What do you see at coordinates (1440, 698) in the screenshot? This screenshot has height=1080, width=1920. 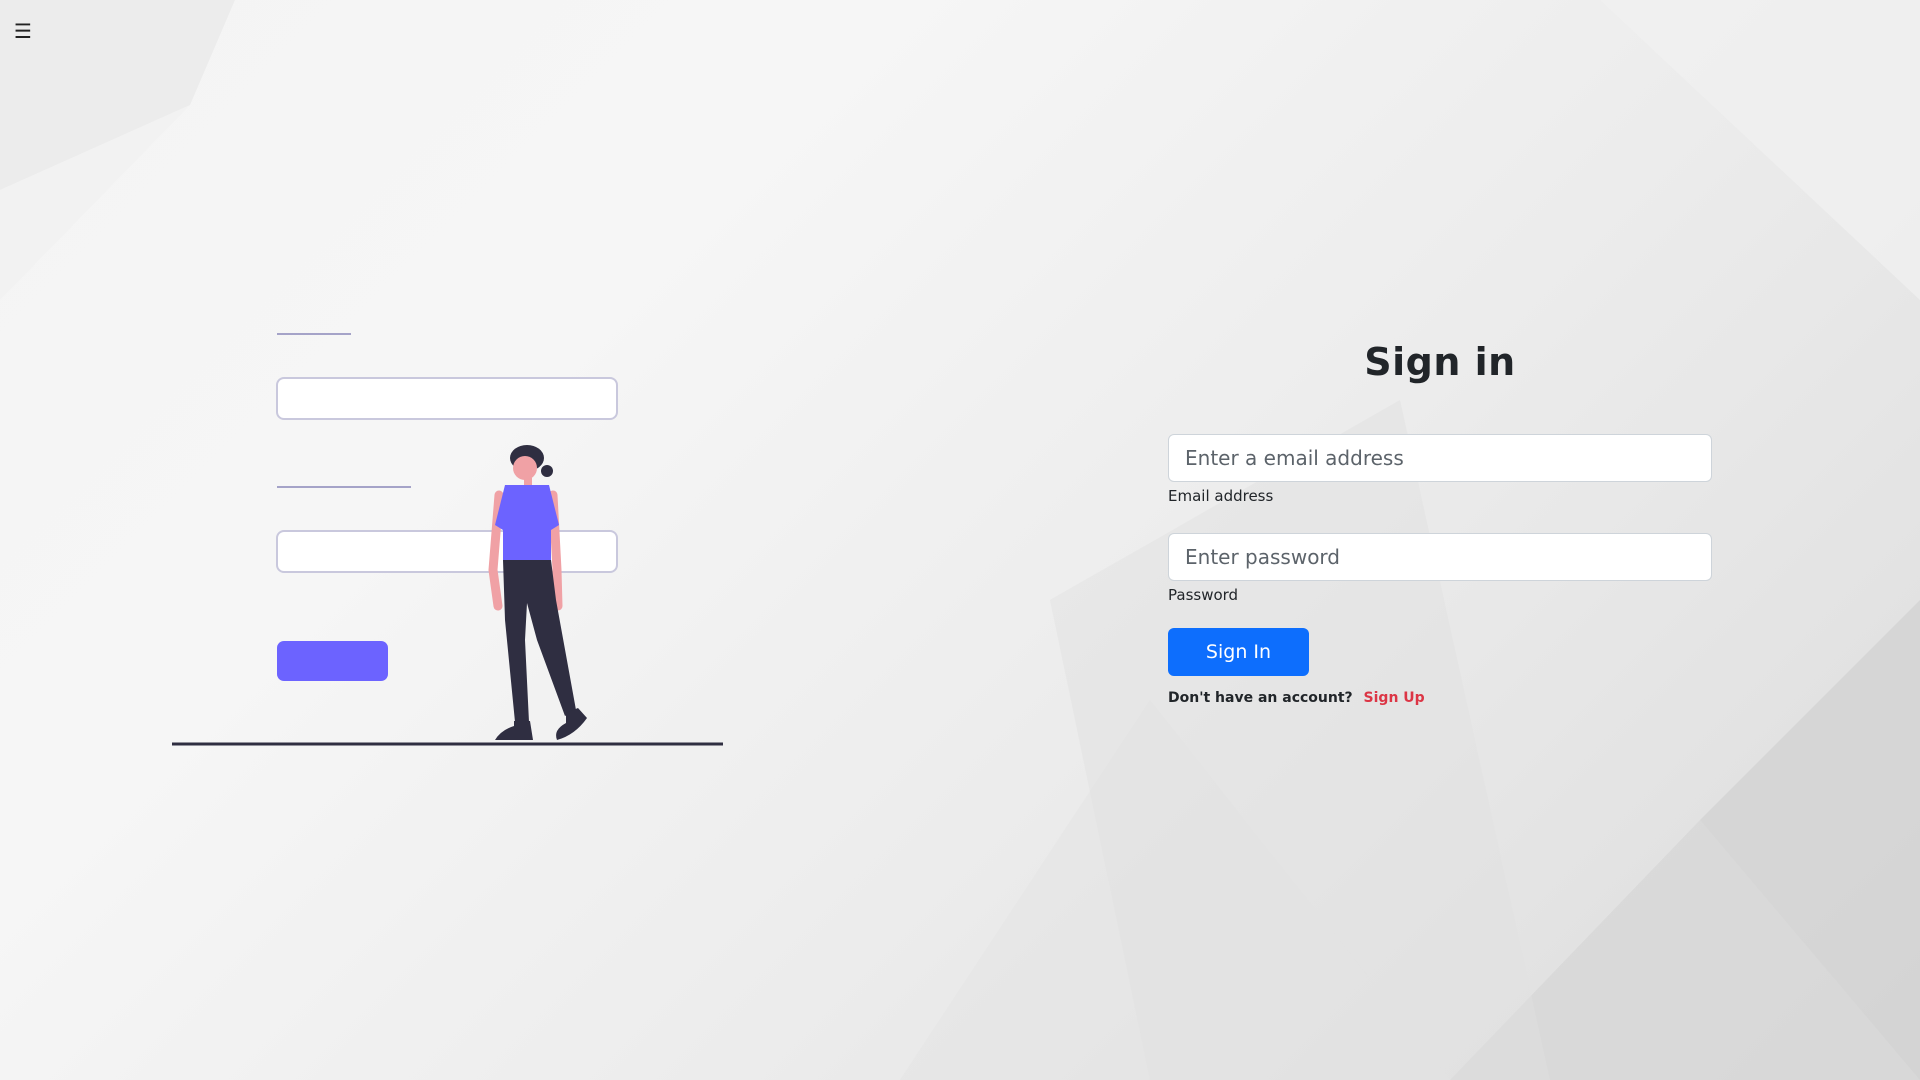 I see `signup-row: Don't have an account? Sign Up` at bounding box center [1440, 698].